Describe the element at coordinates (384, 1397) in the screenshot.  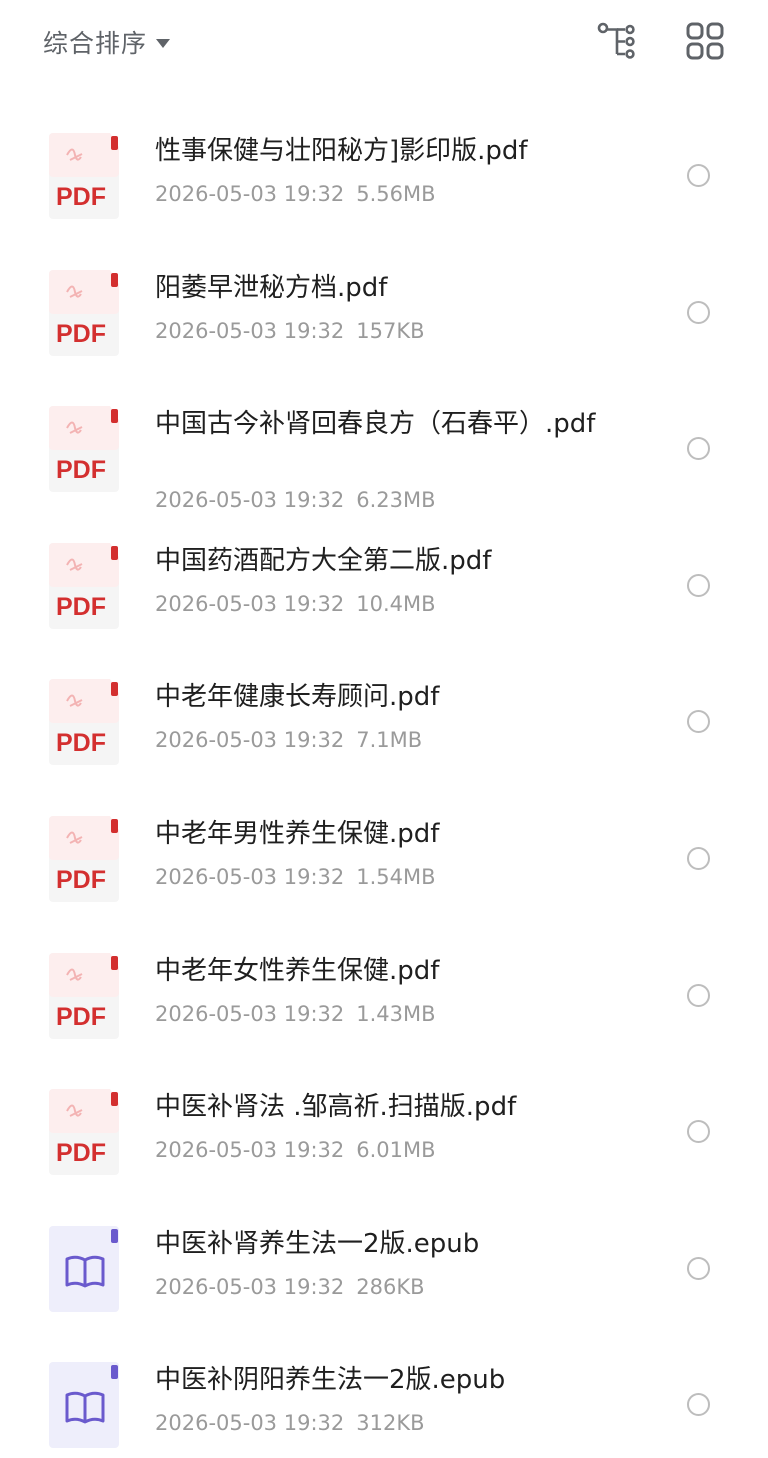
I see `file-row: 中医补阴阳养生法一2版.epub 2026-05-03 19:32 312KB` at that location.